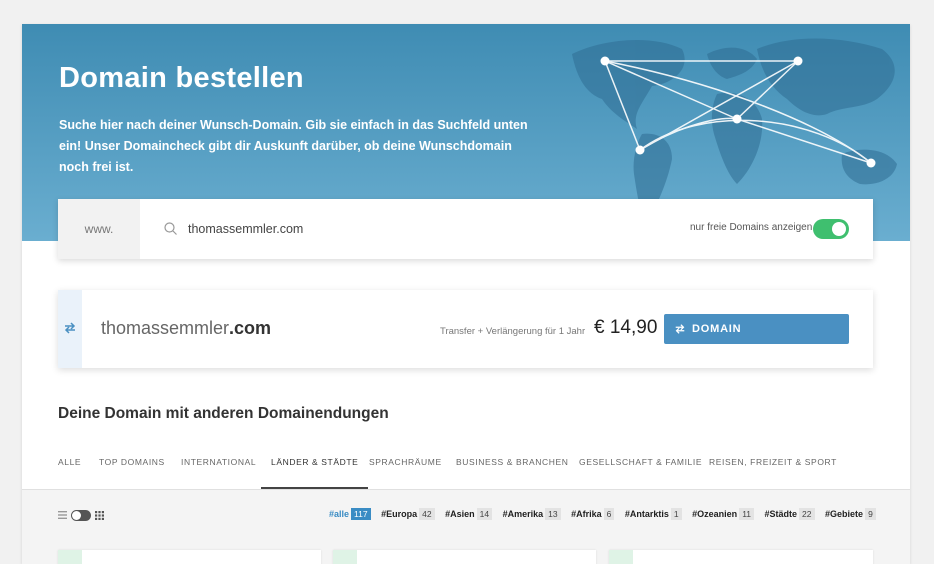 This screenshot has width=934, height=564. I want to click on domain-name: thomassemmler, so click(165, 328).